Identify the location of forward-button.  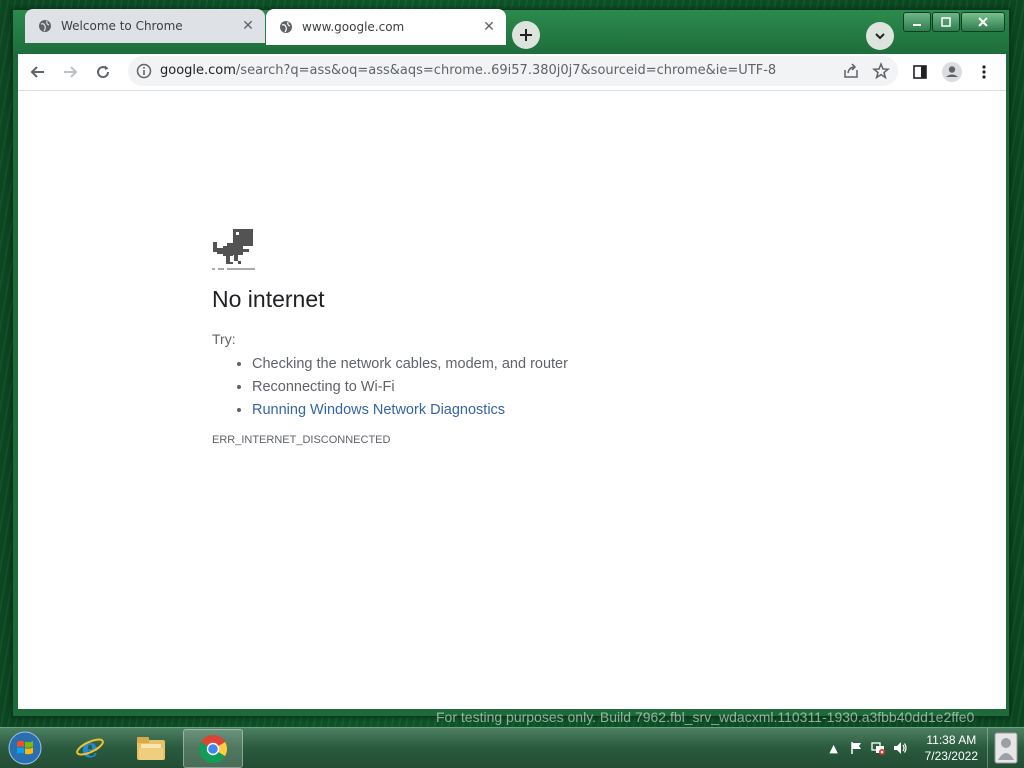
(70, 72).